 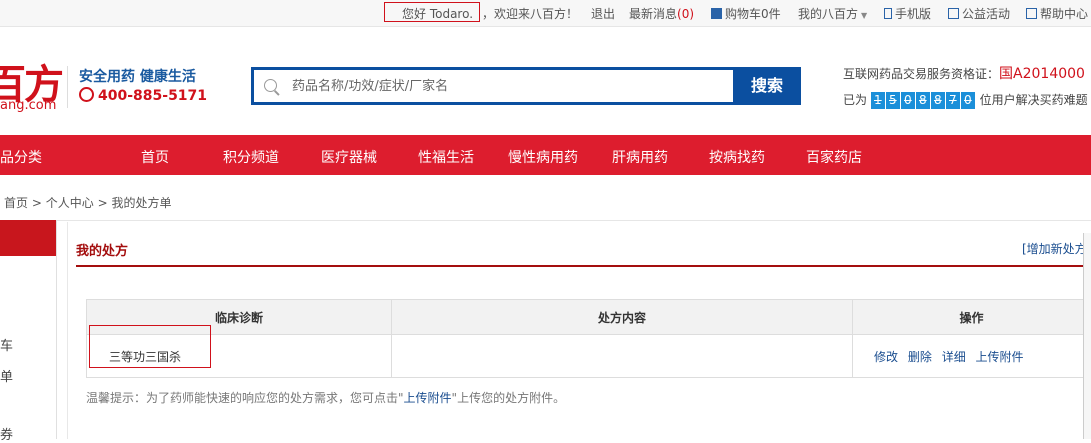 I want to click on tip-prefix: 温馨提示：为了药师能快速的响应您的处方需求，您可点击", so click(x=245, y=398).